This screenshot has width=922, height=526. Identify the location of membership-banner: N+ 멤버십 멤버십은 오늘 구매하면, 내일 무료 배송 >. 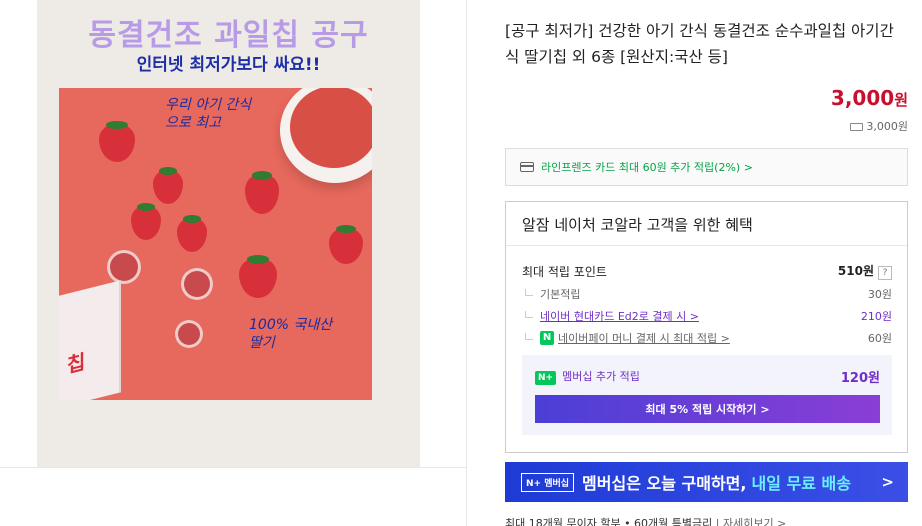
(706, 482).